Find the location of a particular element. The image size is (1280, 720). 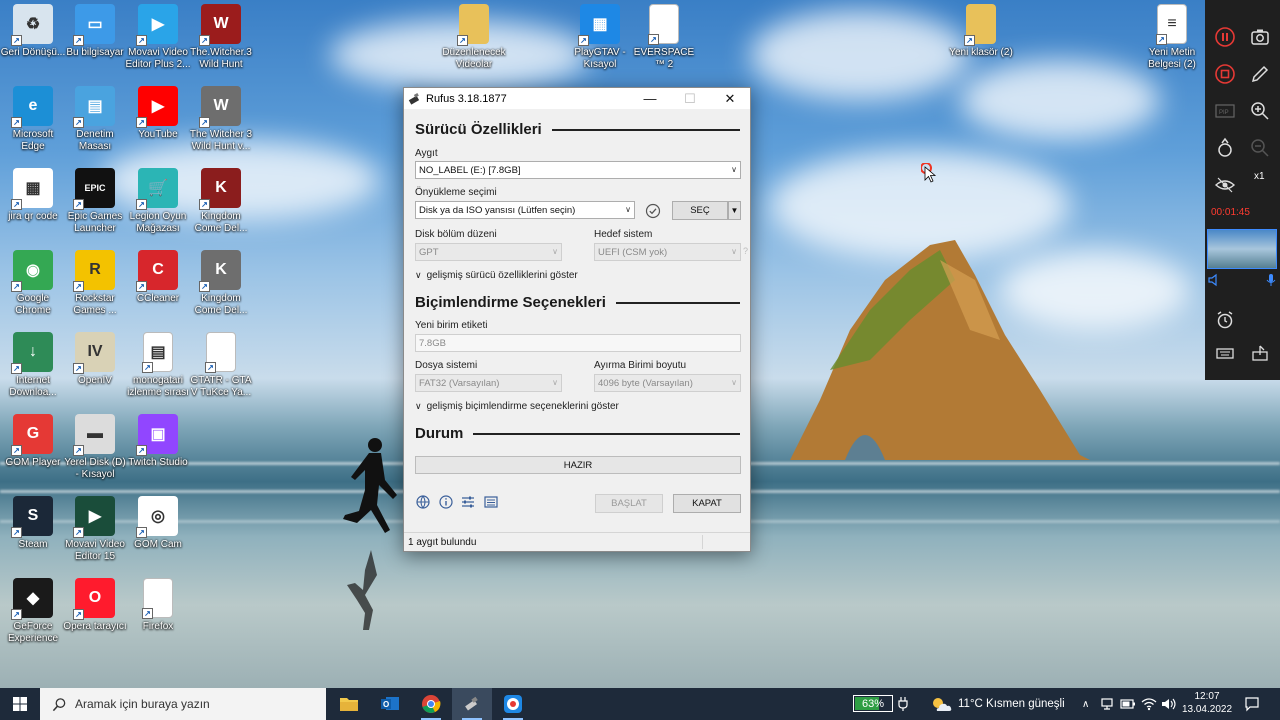

cursor-effect-icon is located at coordinates (1225, 148).